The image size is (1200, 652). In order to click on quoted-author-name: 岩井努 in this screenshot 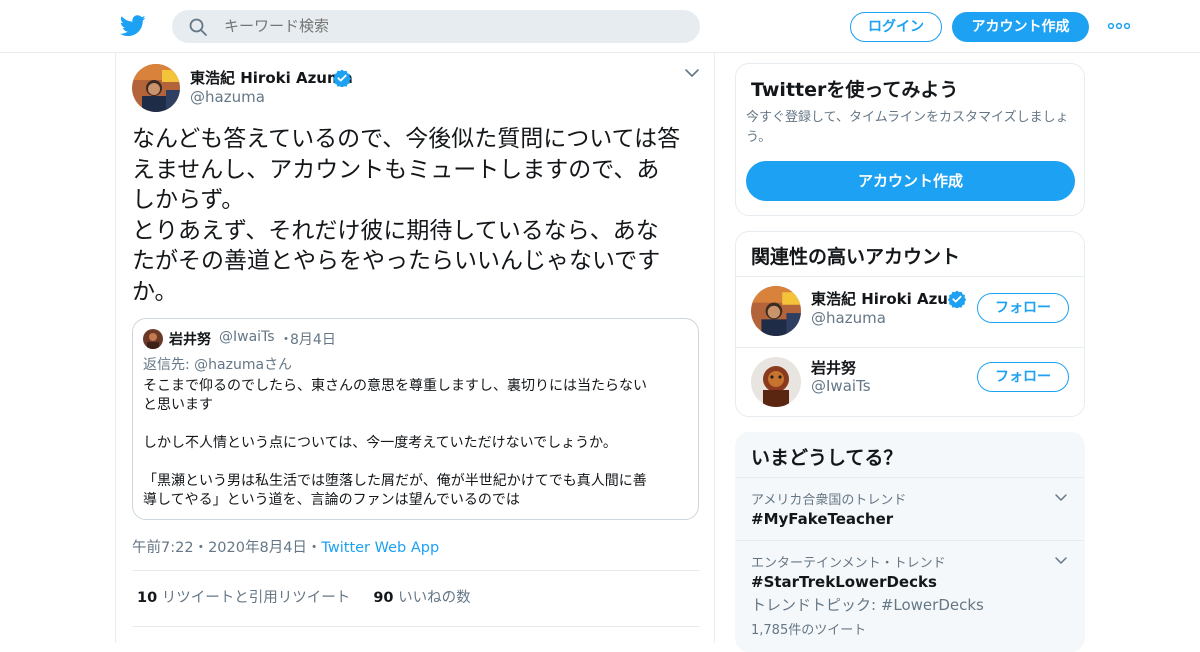, I will do `click(190, 340)`.